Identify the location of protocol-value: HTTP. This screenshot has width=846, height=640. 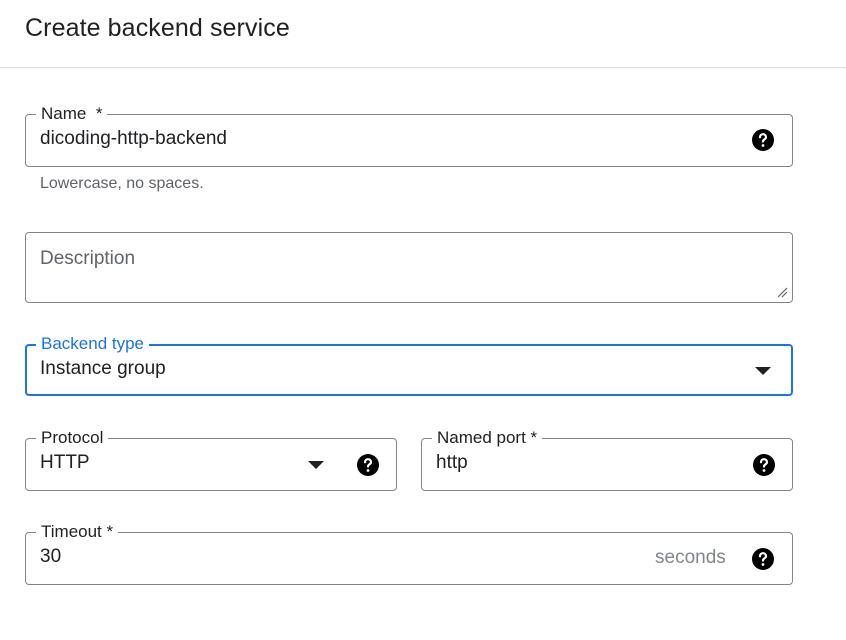
(65, 462).